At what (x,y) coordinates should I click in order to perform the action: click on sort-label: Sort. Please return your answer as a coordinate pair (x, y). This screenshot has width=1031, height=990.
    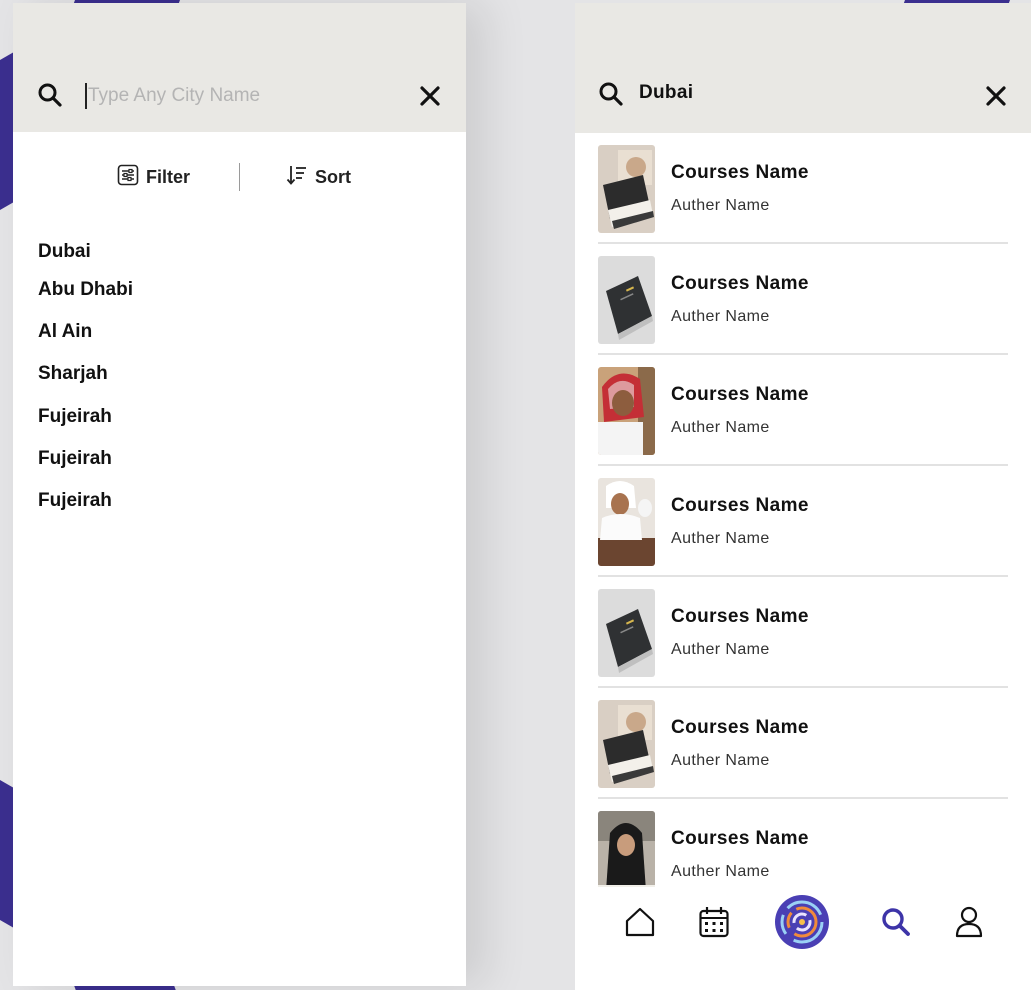
    Looking at the image, I should click on (333, 177).